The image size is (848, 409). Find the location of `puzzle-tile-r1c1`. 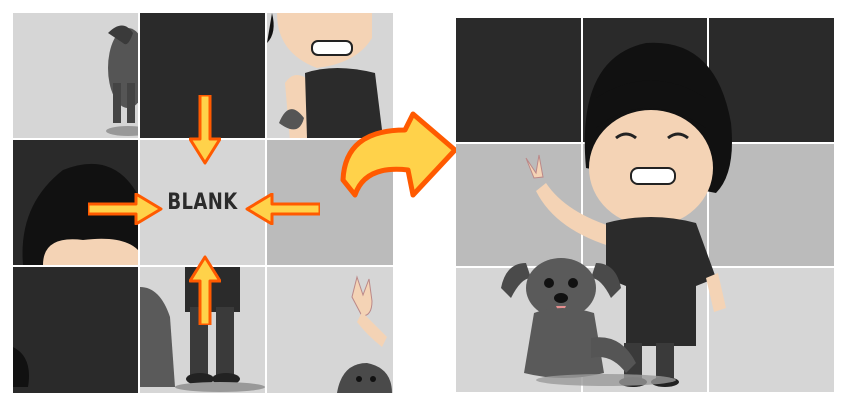

puzzle-tile-r1c1 is located at coordinates (75, 75).